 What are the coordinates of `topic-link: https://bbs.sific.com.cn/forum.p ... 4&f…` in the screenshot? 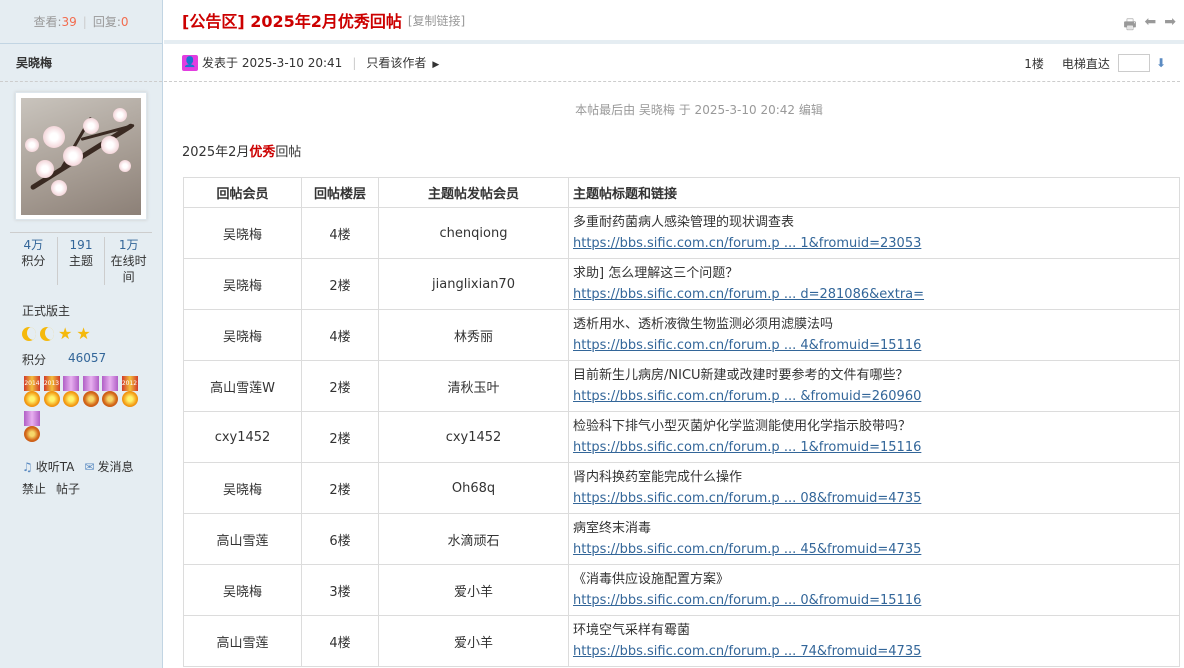 It's located at (747, 345).